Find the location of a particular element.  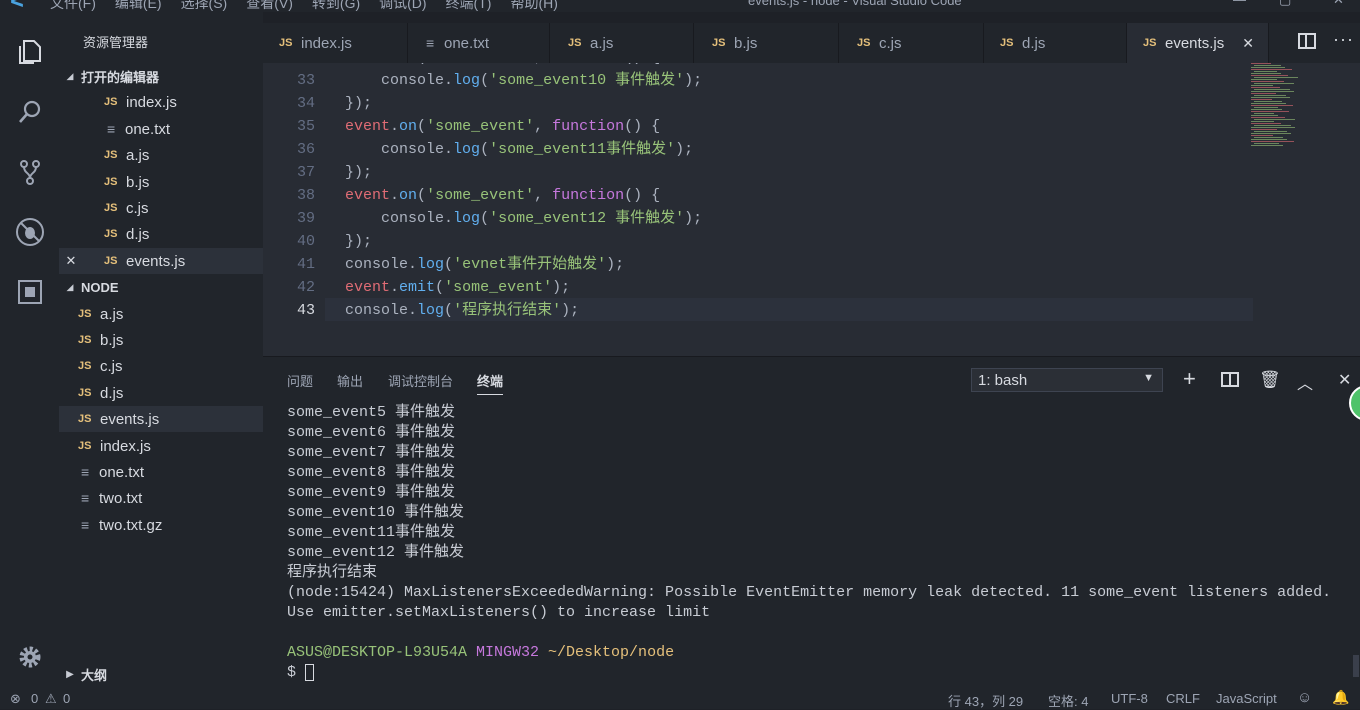

menu-file: 文件(F) is located at coordinates (73, 5).